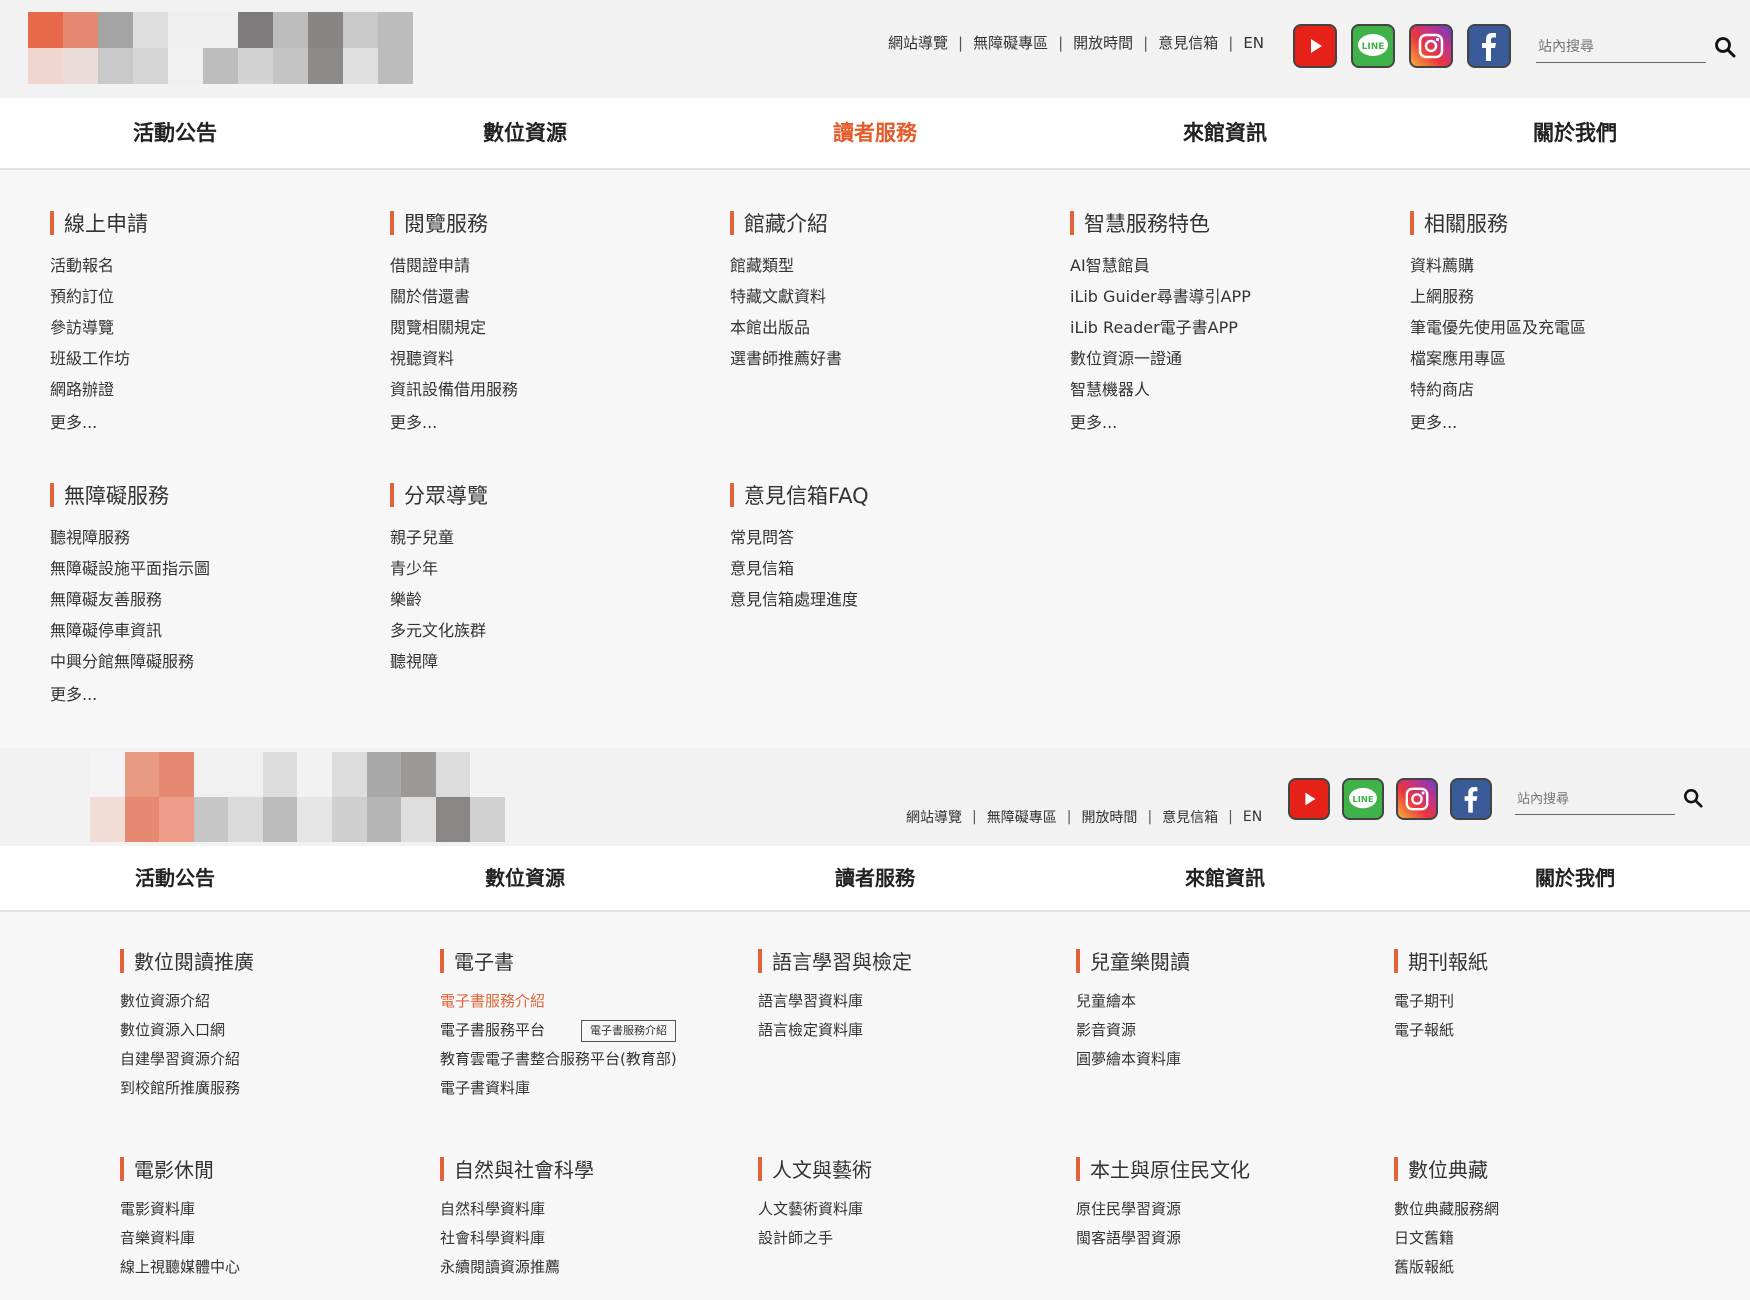  What do you see at coordinates (1133, 1001) in the screenshot?
I see `menu-link: 兒童繪本` at bounding box center [1133, 1001].